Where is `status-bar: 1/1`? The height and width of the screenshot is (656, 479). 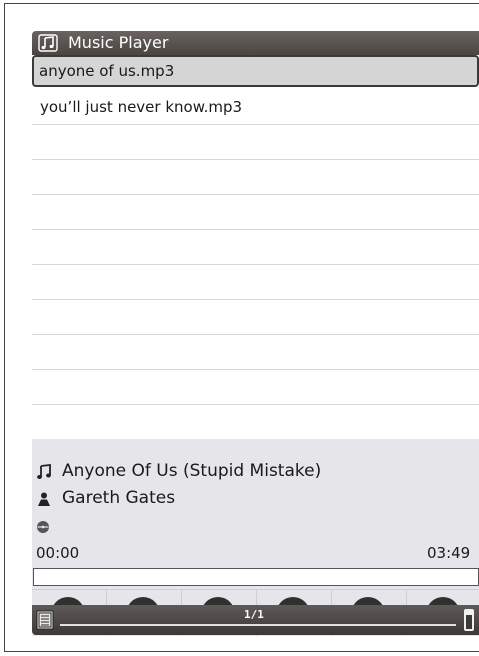 status-bar: 1/1 is located at coordinates (255, 620).